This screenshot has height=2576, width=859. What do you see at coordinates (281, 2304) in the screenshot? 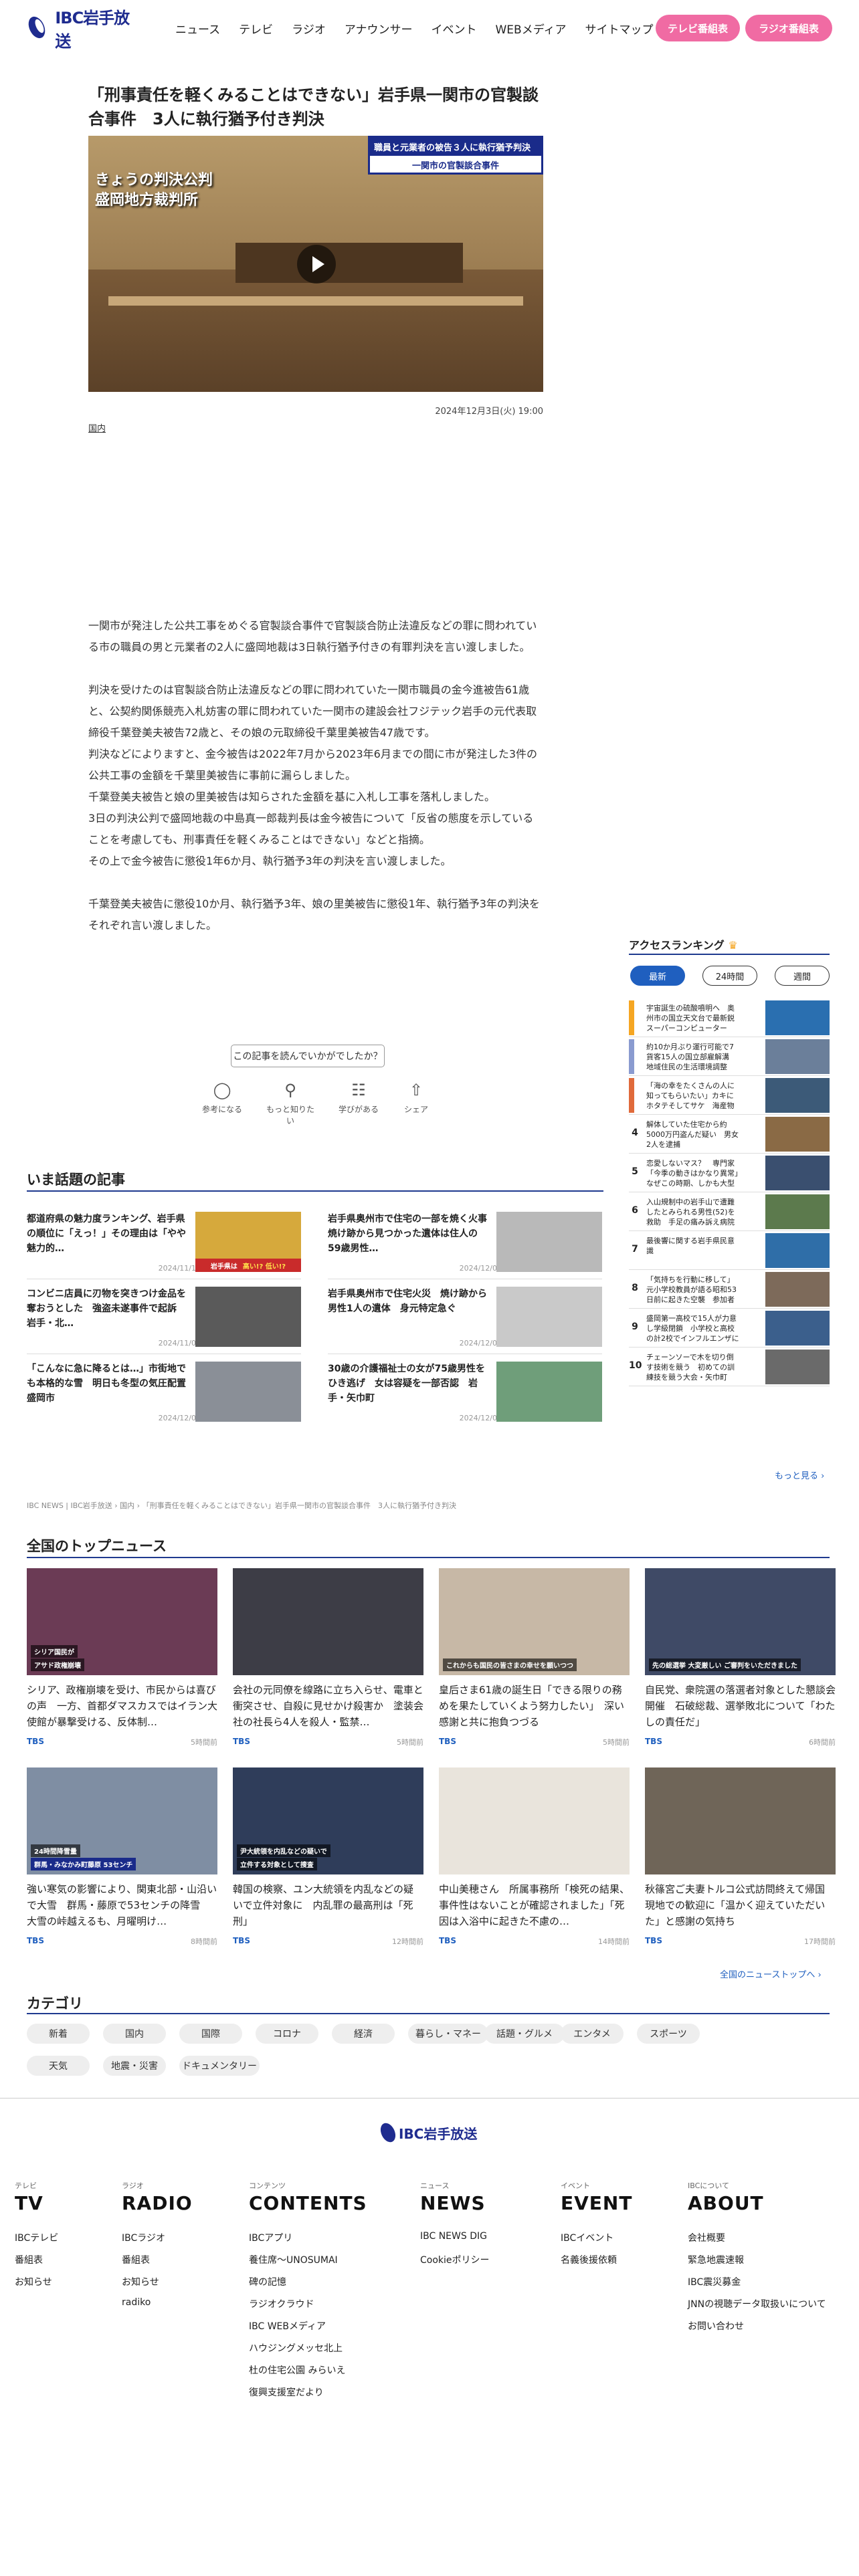
I see `footer-link: ラジオクラウド` at bounding box center [281, 2304].